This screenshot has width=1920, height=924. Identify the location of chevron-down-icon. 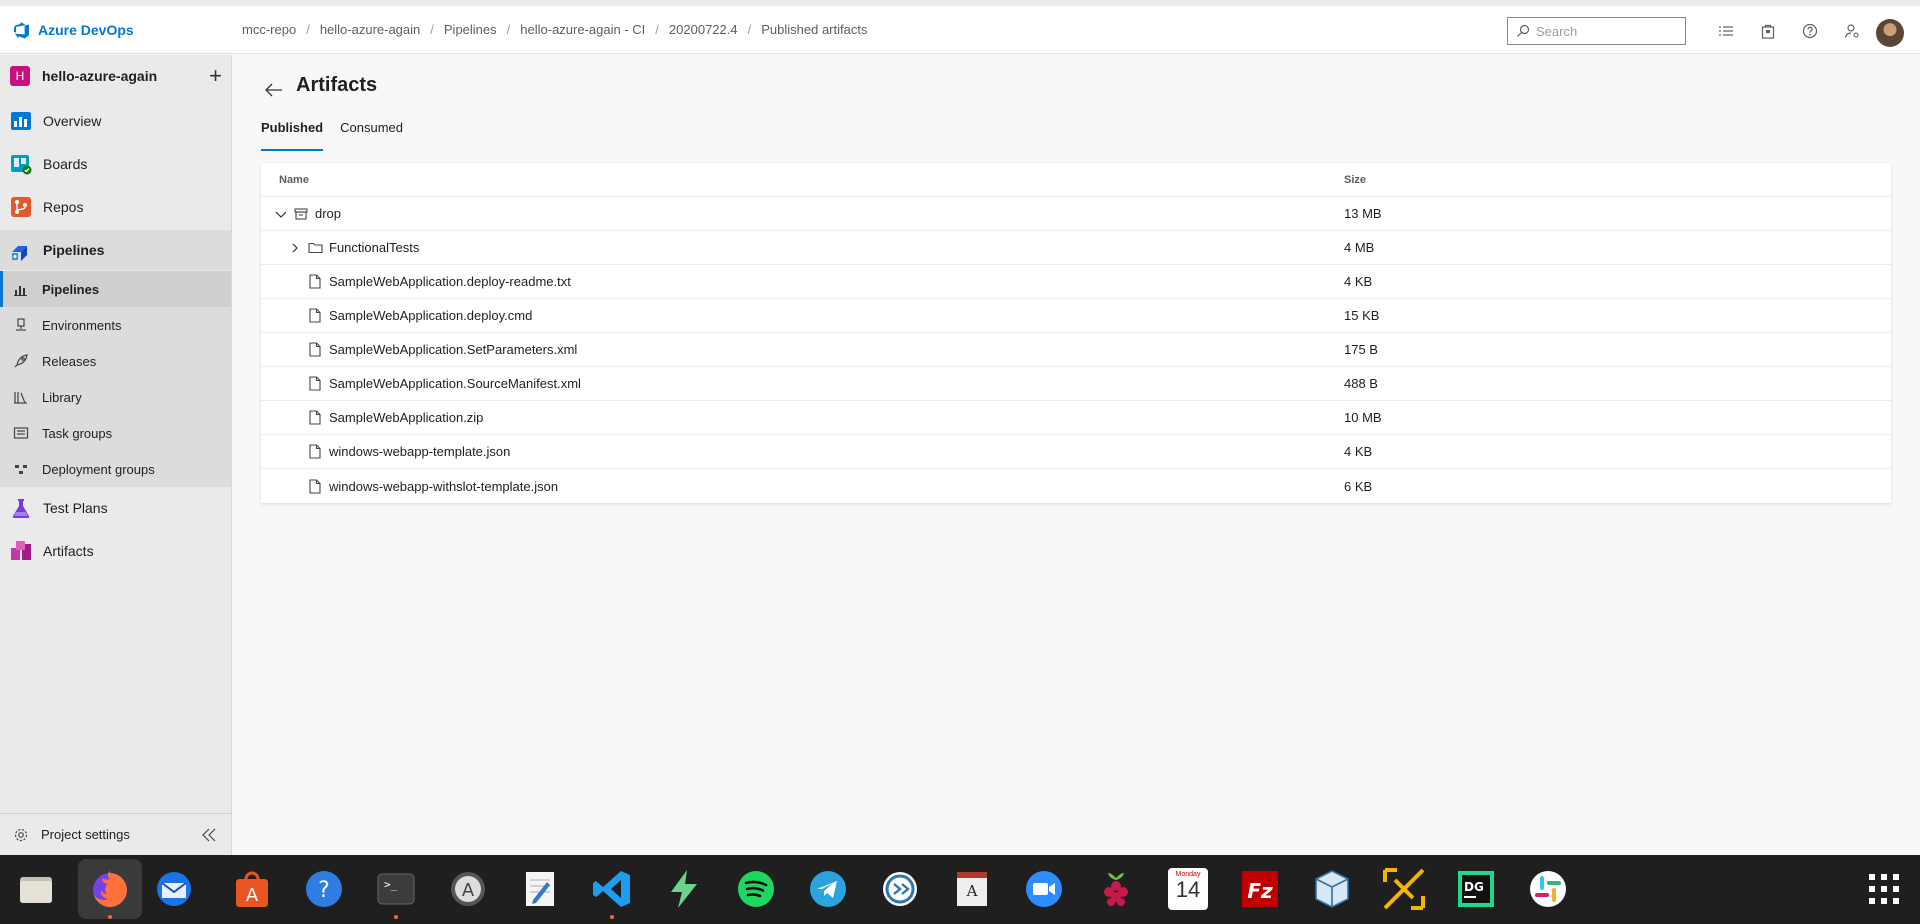
(281, 214).